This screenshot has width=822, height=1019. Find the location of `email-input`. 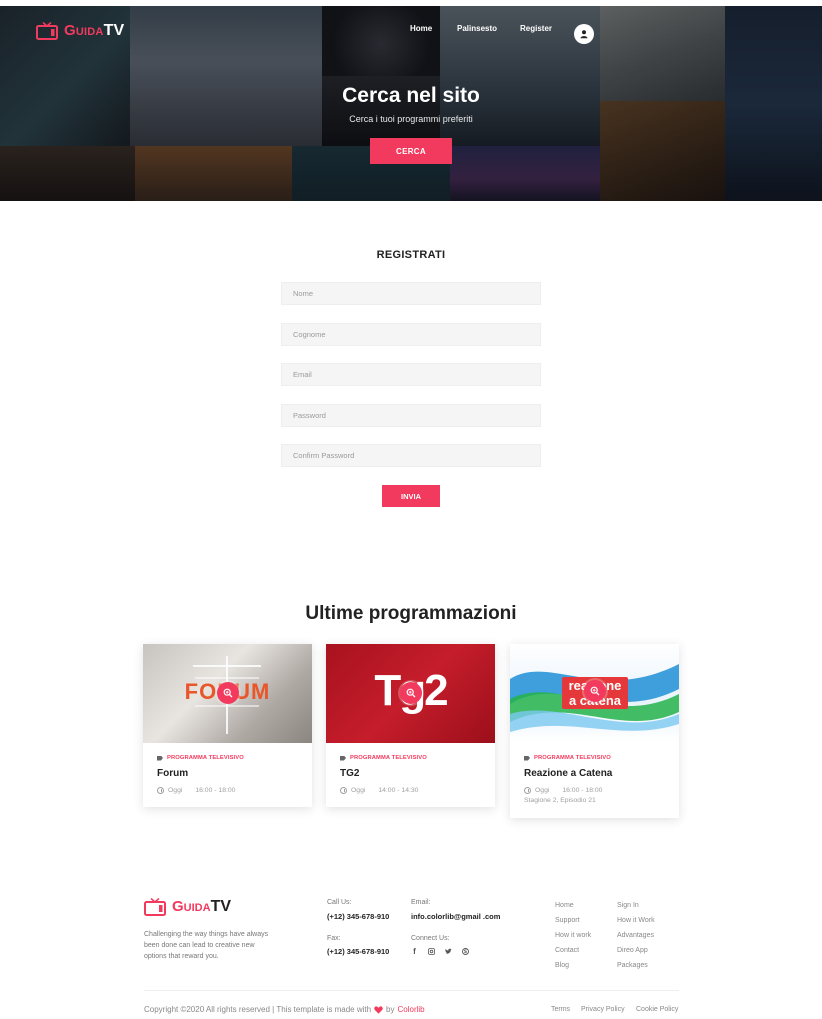

email-input is located at coordinates (411, 374).